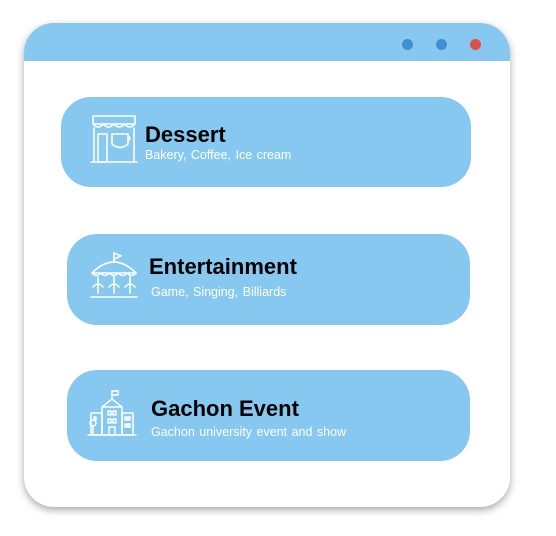 The height and width of the screenshot is (536, 556). I want to click on menu-item-subtitle: Gachon university event and show, so click(249, 432).